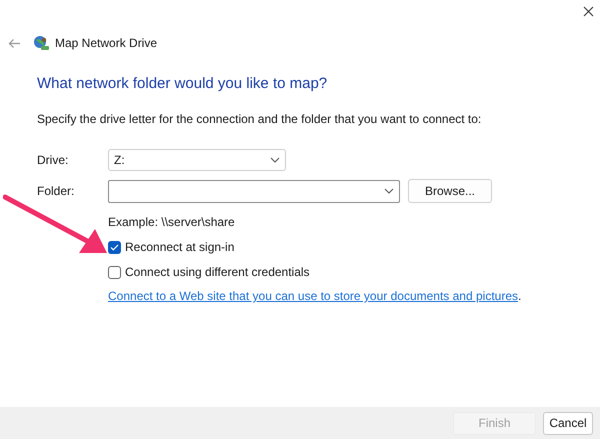 The height and width of the screenshot is (439, 600). What do you see at coordinates (41, 43) in the screenshot?
I see `network-drive-icon` at bounding box center [41, 43].